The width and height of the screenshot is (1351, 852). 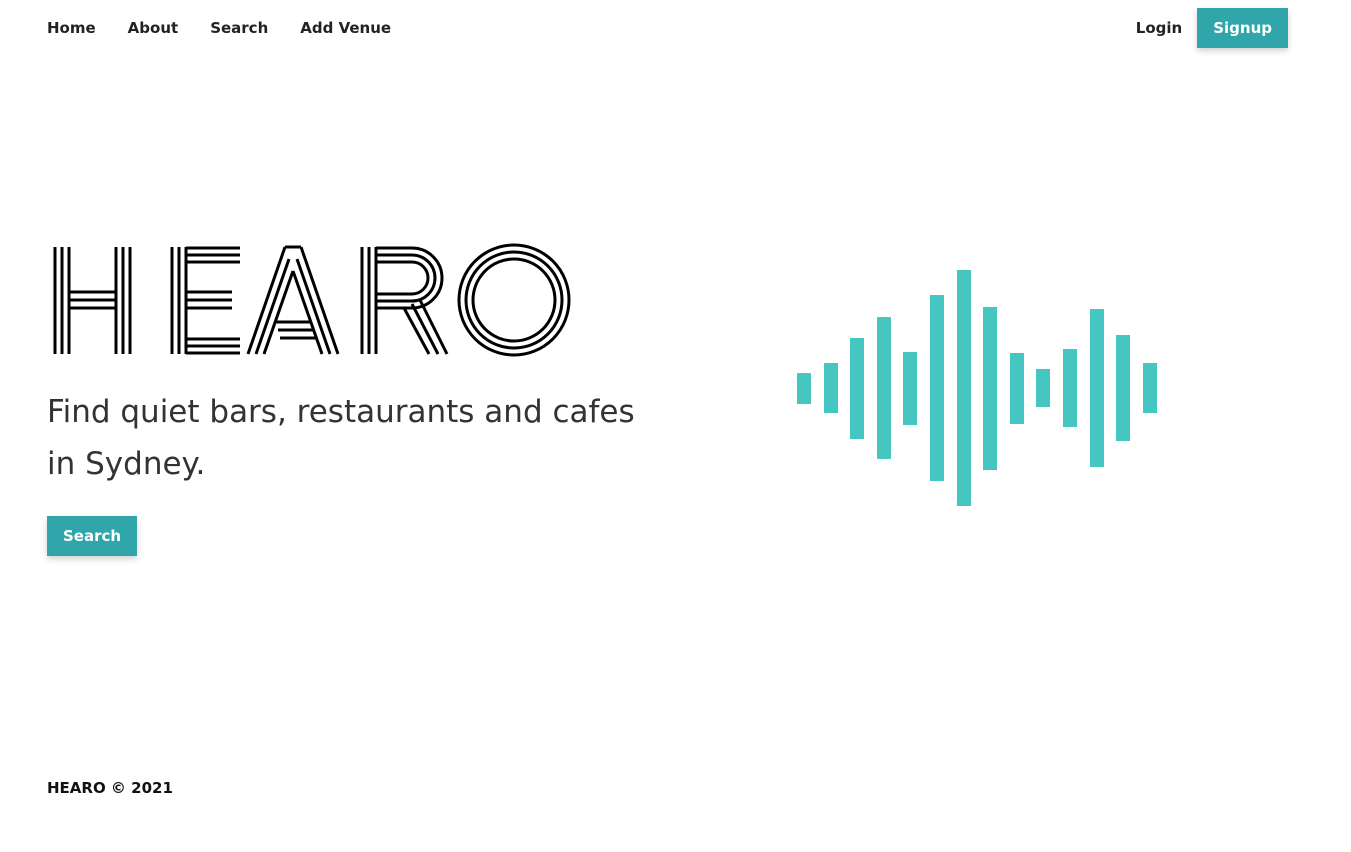 I want to click on footer-copyright: HEARO © 2021, so click(x=110, y=788).